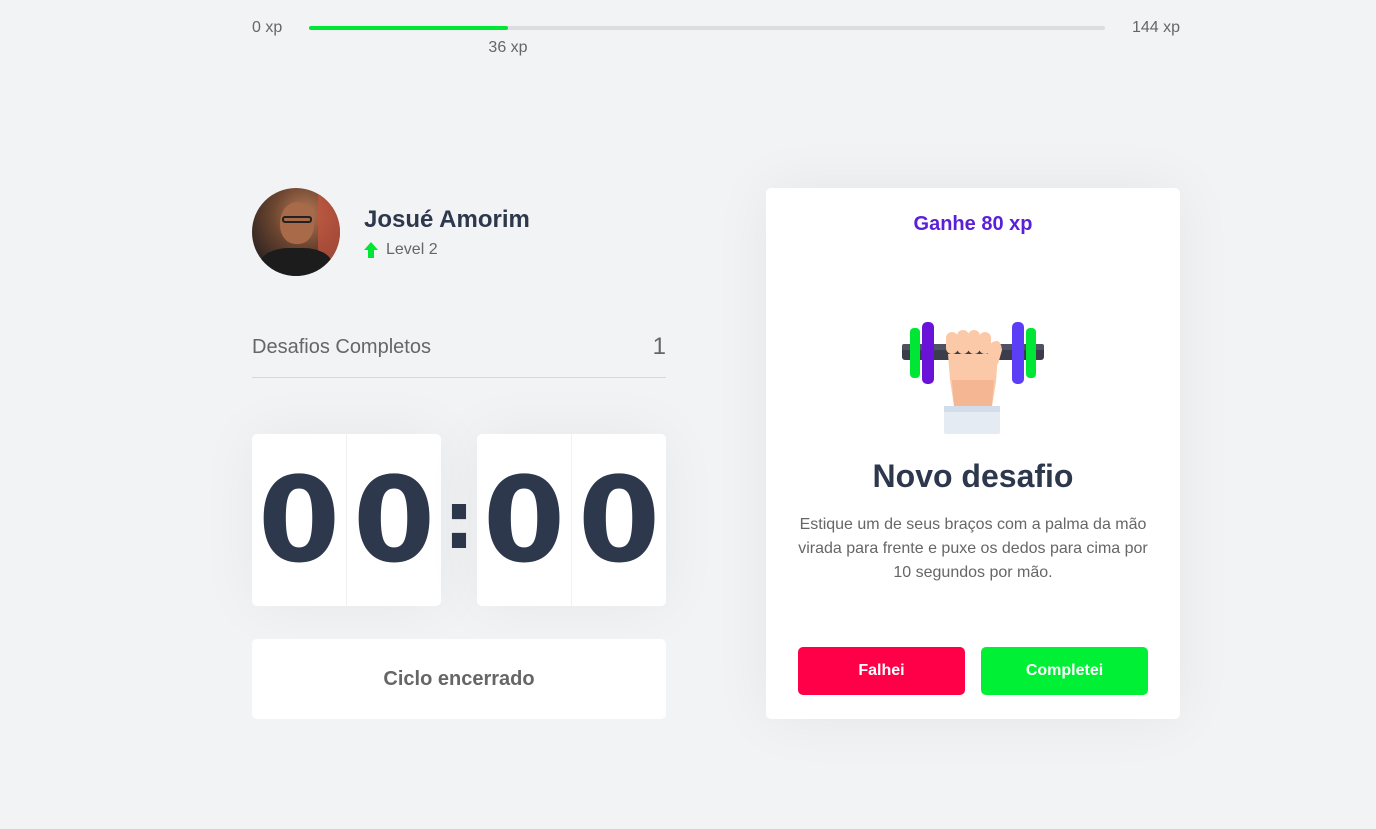  Describe the element at coordinates (659, 346) in the screenshot. I see `completed-challenges-count: 1` at that location.